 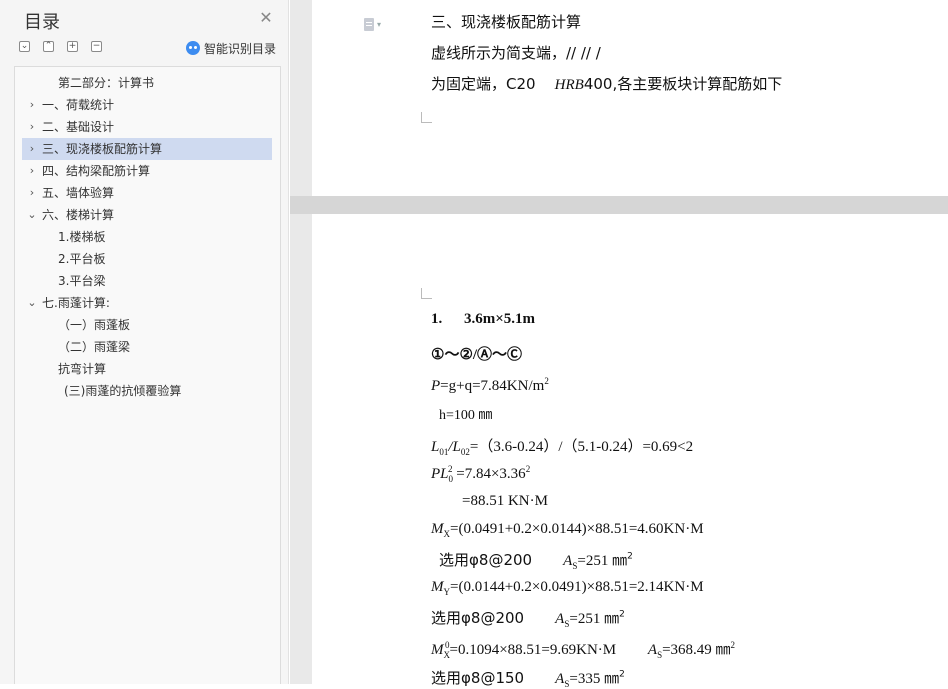 What do you see at coordinates (122, 391) in the screenshot?
I see `toc-item-overturn: (三)雨蓬的抗倾覆验算` at bounding box center [122, 391].